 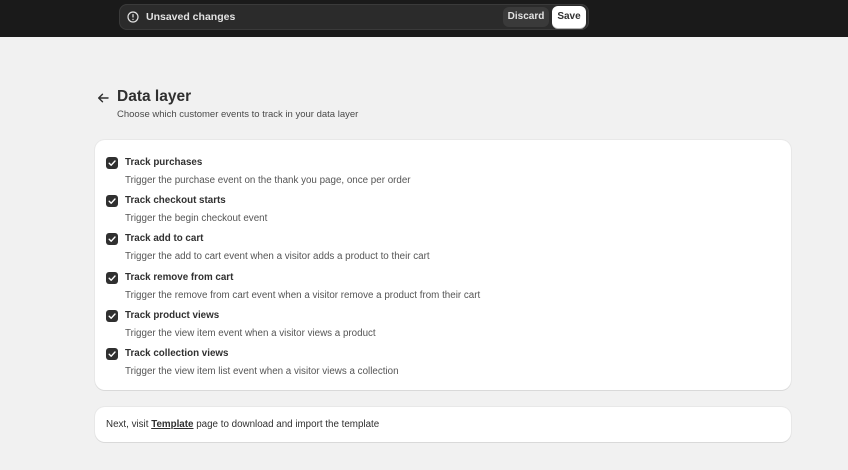 What do you see at coordinates (172, 424) in the screenshot?
I see `template-link: Template` at bounding box center [172, 424].